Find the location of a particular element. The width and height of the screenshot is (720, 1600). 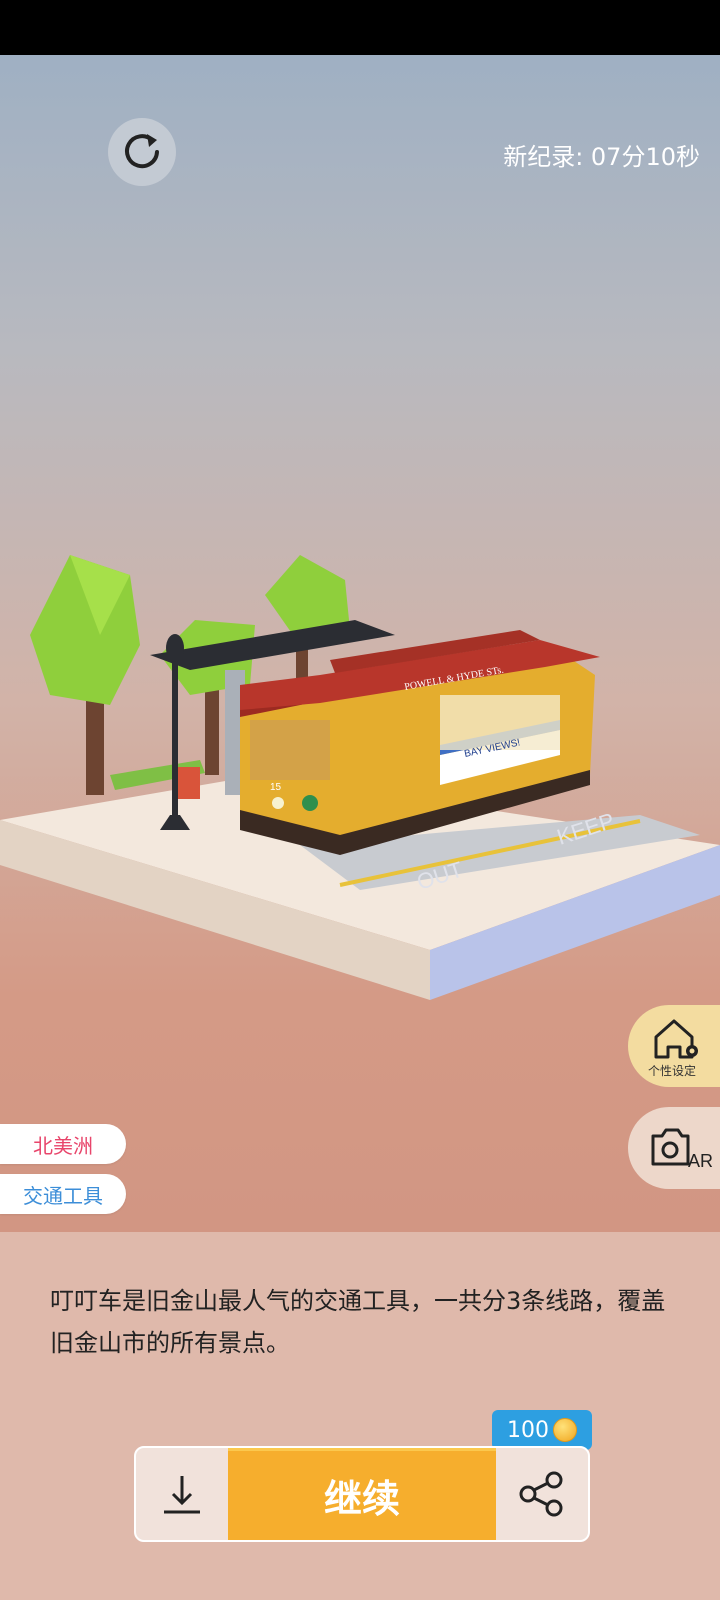

customize-home-icon is located at coordinates (676, 1039).